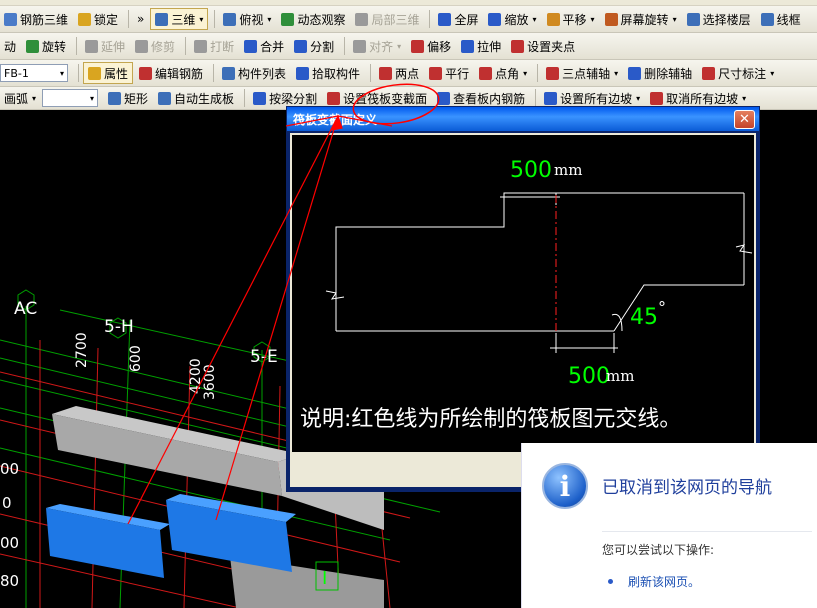  I want to click on refresh-page-link: 刷新该网页。, so click(664, 581).